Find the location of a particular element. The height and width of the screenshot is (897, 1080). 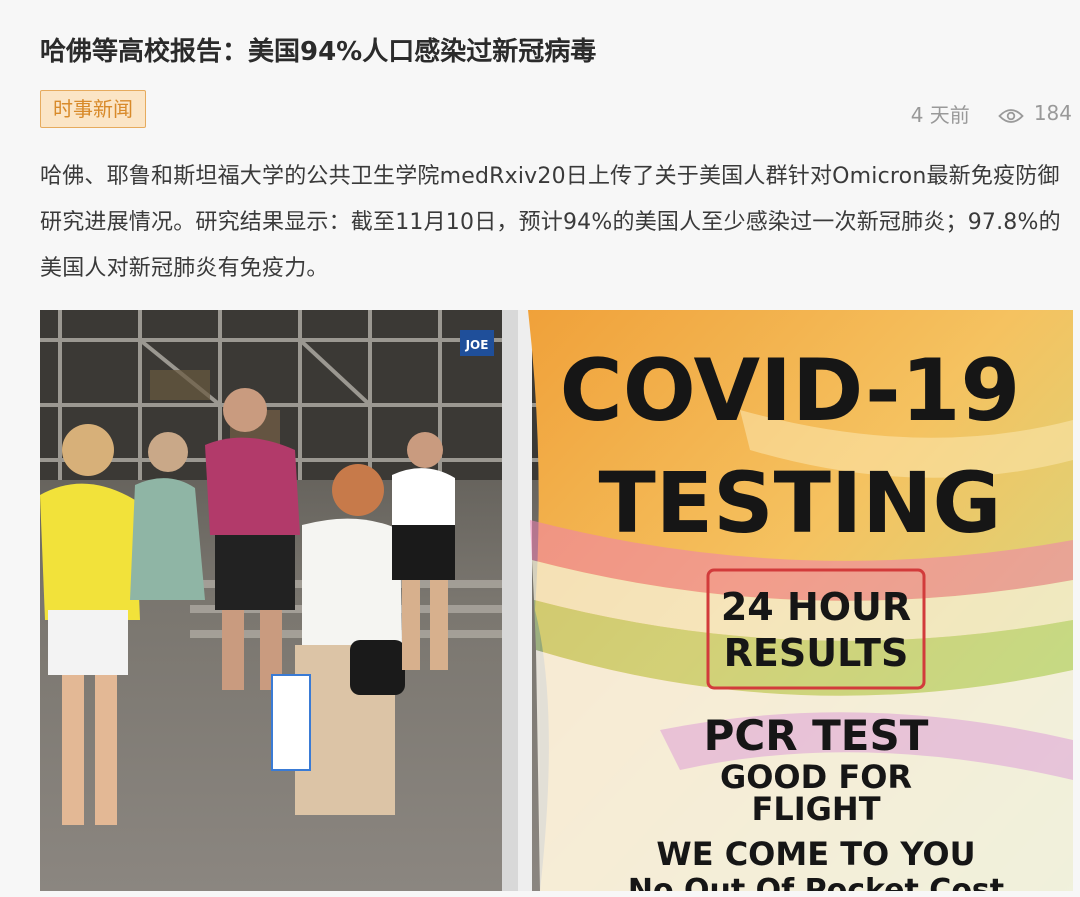

banner-line-flight: FLIGHT is located at coordinates (815, 809).